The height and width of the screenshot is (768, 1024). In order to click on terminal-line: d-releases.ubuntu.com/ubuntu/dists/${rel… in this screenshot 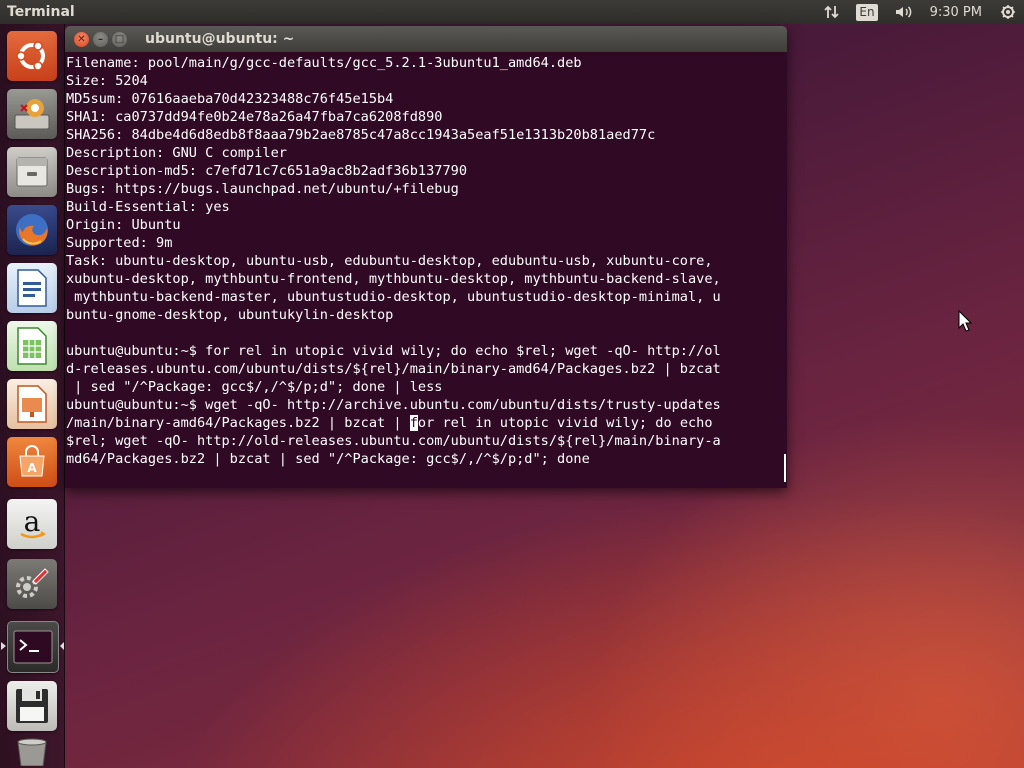, I will do `click(393, 369)`.